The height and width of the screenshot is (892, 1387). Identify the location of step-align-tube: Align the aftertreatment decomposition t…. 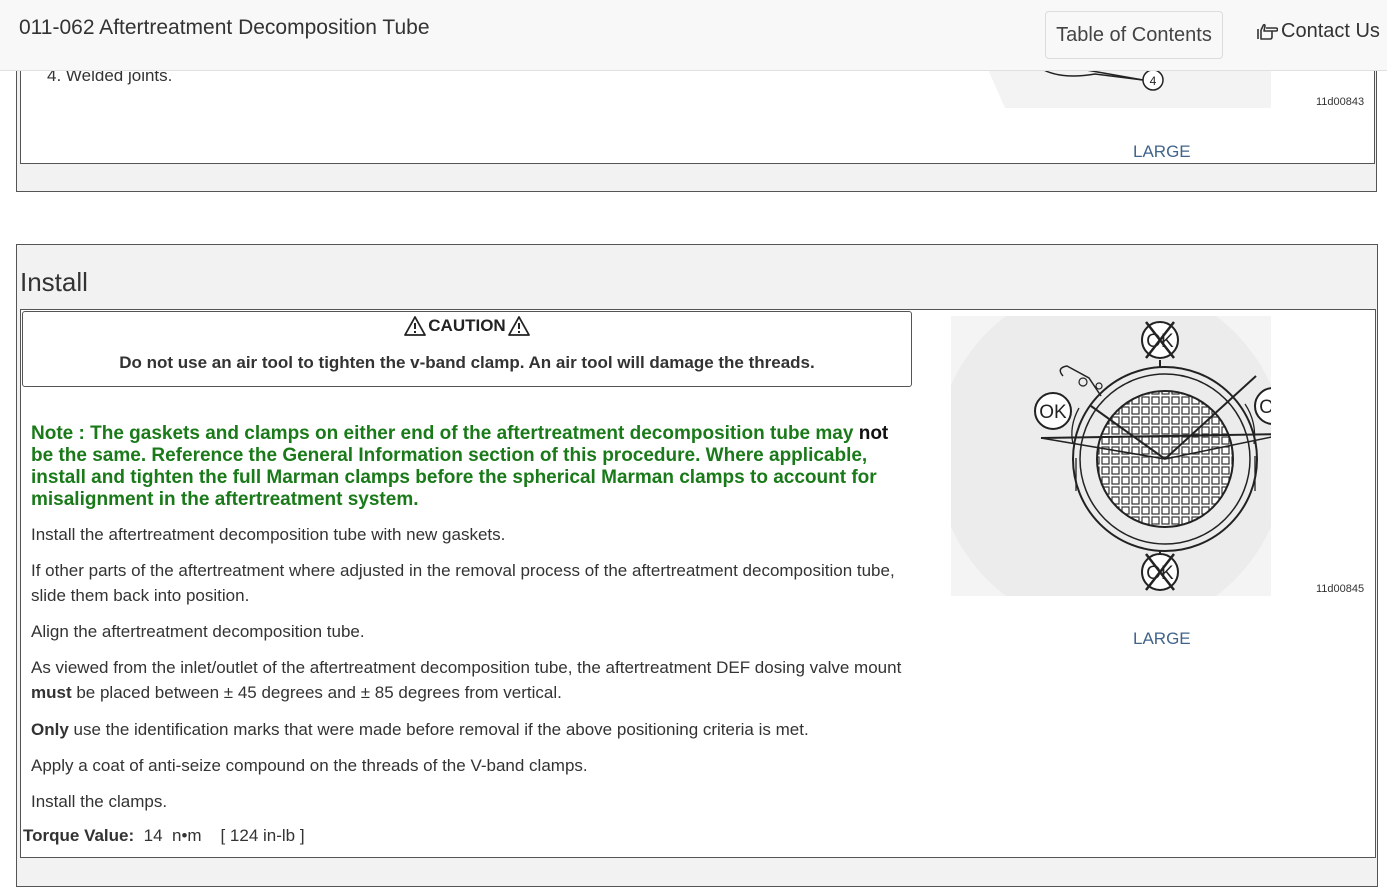
(198, 631).